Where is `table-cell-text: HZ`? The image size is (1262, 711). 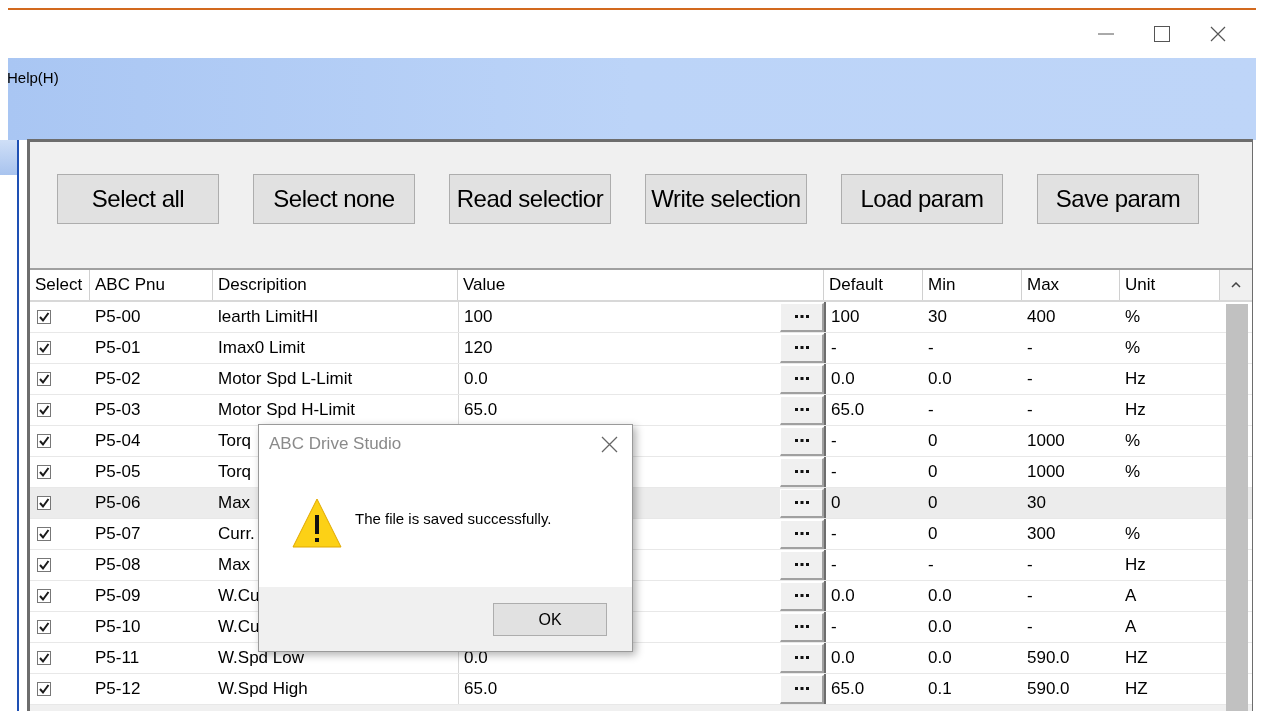
table-cell-text: HZ is located at coordinates (1136, 689).